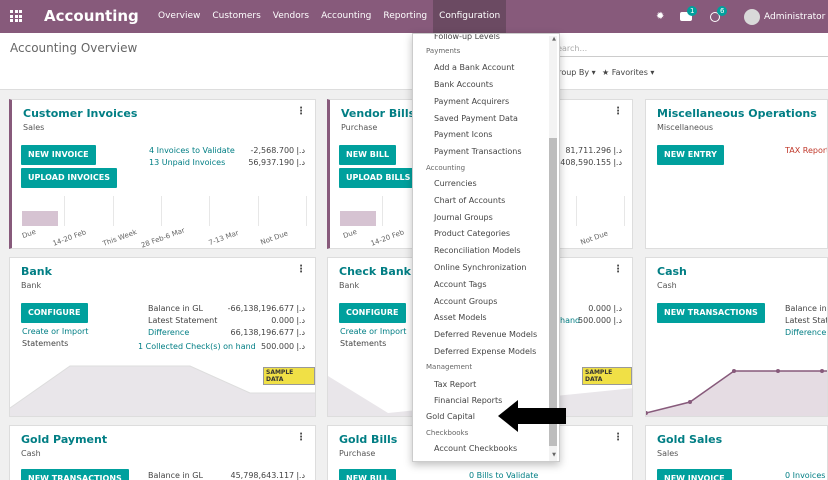 This screenshot has height=480, width=828. Describe the element at coordinates (485, 334) in the screenshot. I see `menu-item-deferred-revenue-models: Deferred Revenue Models` at that location.